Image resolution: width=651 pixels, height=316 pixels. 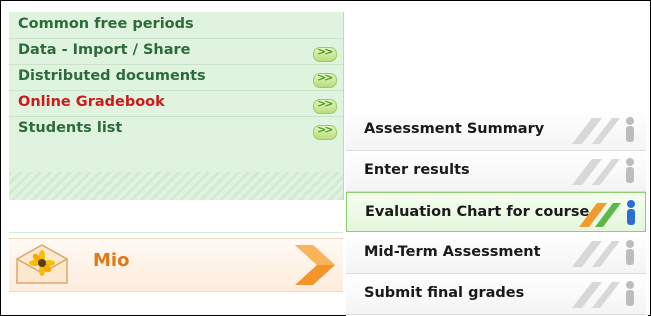 What do you see at coordinates (91, 102) in the screenshot?
I see `menu-item-label: Online Gradebook` at bounding box center [91, 102].